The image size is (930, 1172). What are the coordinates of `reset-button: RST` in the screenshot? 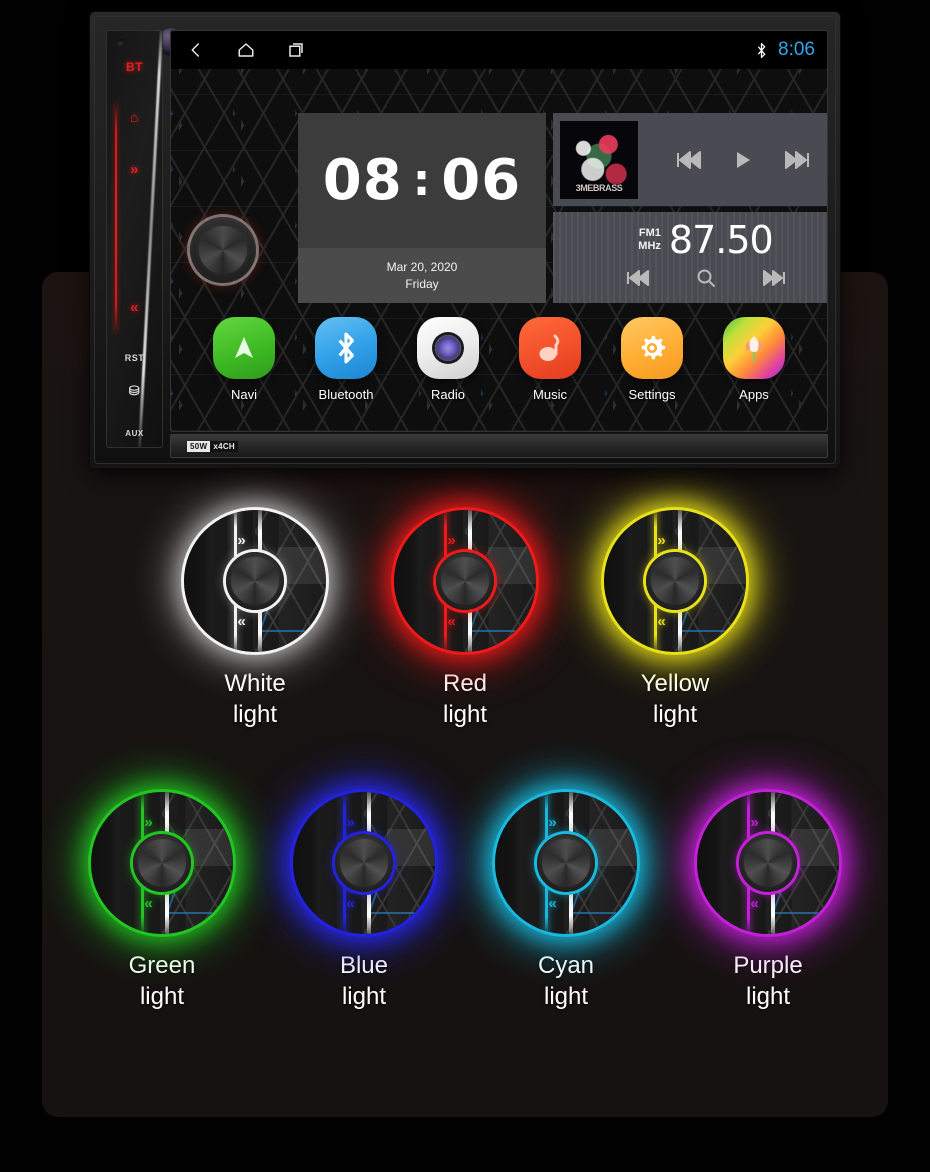 It's located at (134, 358).